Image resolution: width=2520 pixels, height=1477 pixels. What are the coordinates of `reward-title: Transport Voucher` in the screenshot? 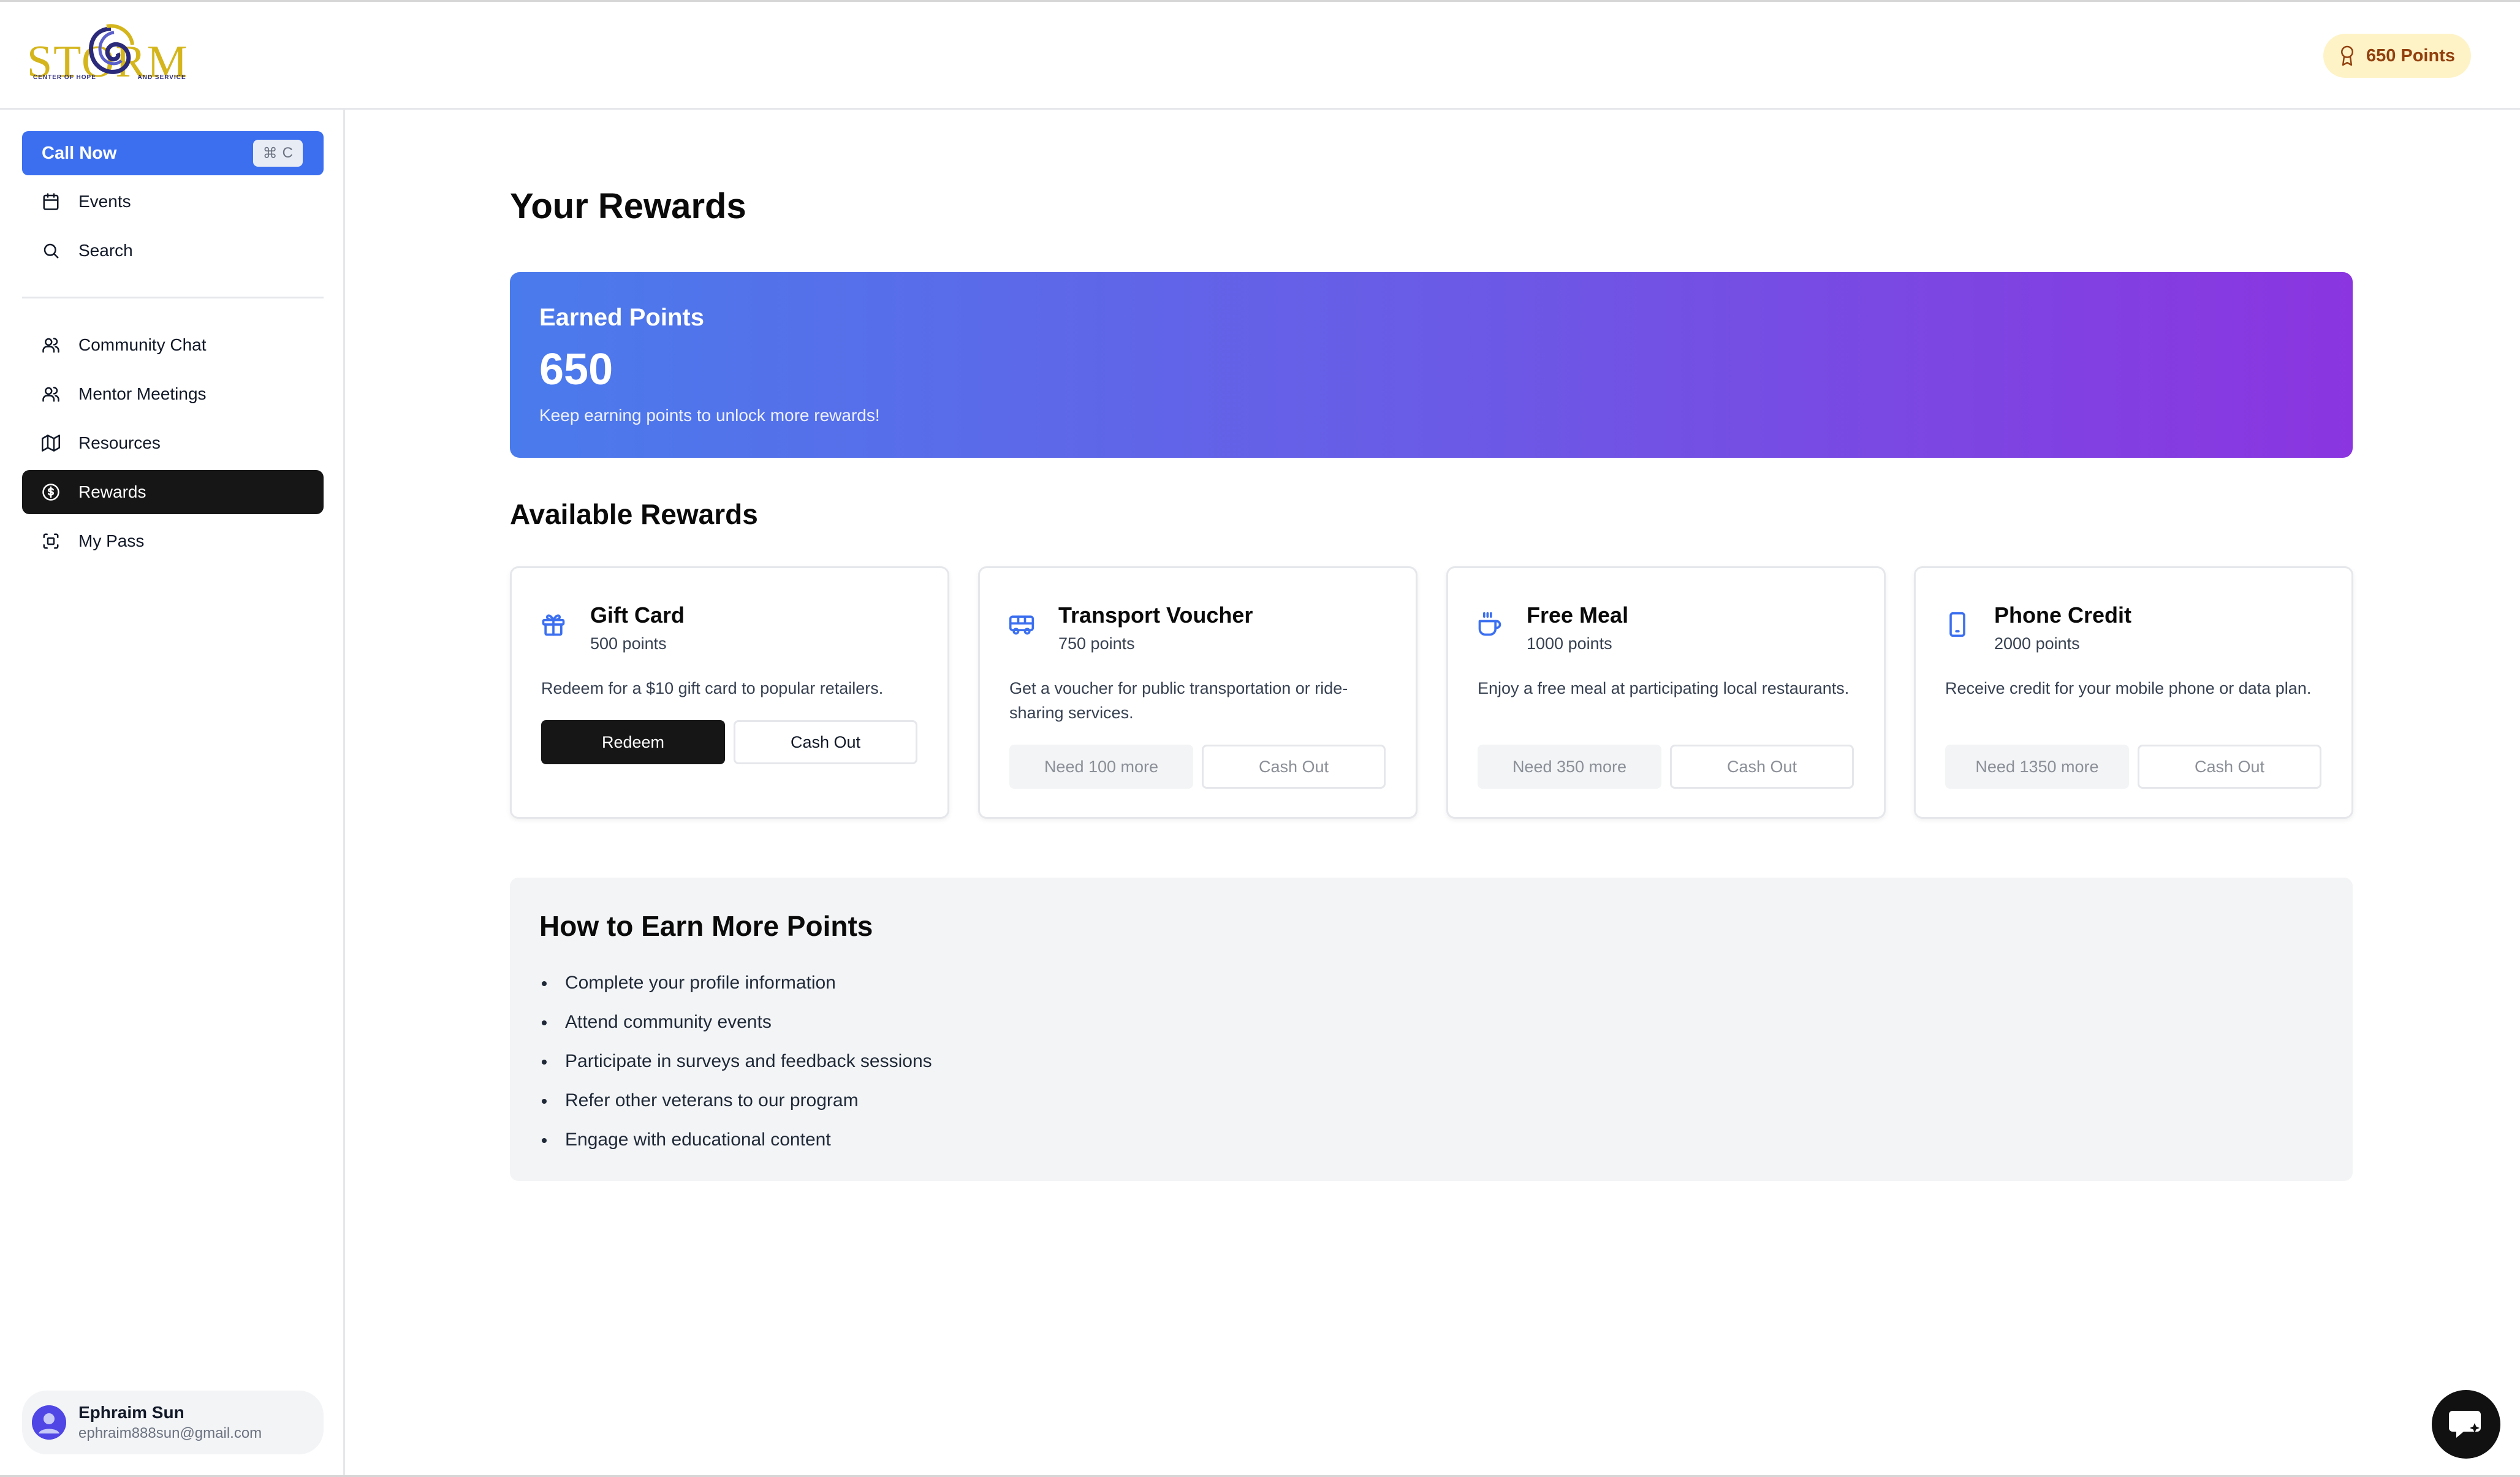 It's located at (1155, 615).